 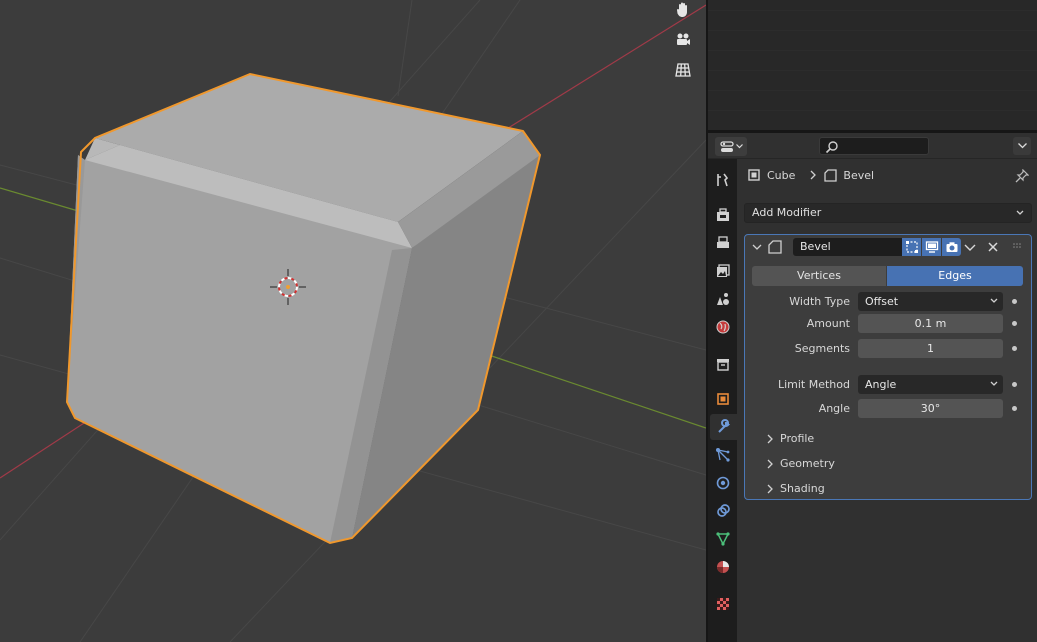 I want to click on amount-row: Amount 0.1 m, so click(x=889, y=324).